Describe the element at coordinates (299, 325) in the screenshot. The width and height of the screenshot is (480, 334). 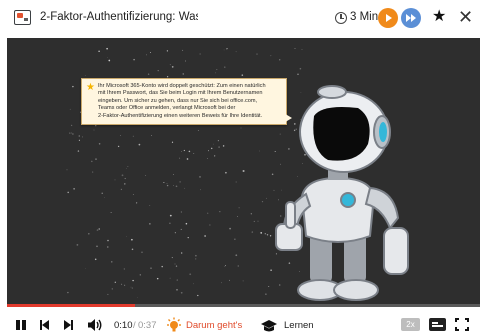
I see `lernen-button: Lernen` at that location.